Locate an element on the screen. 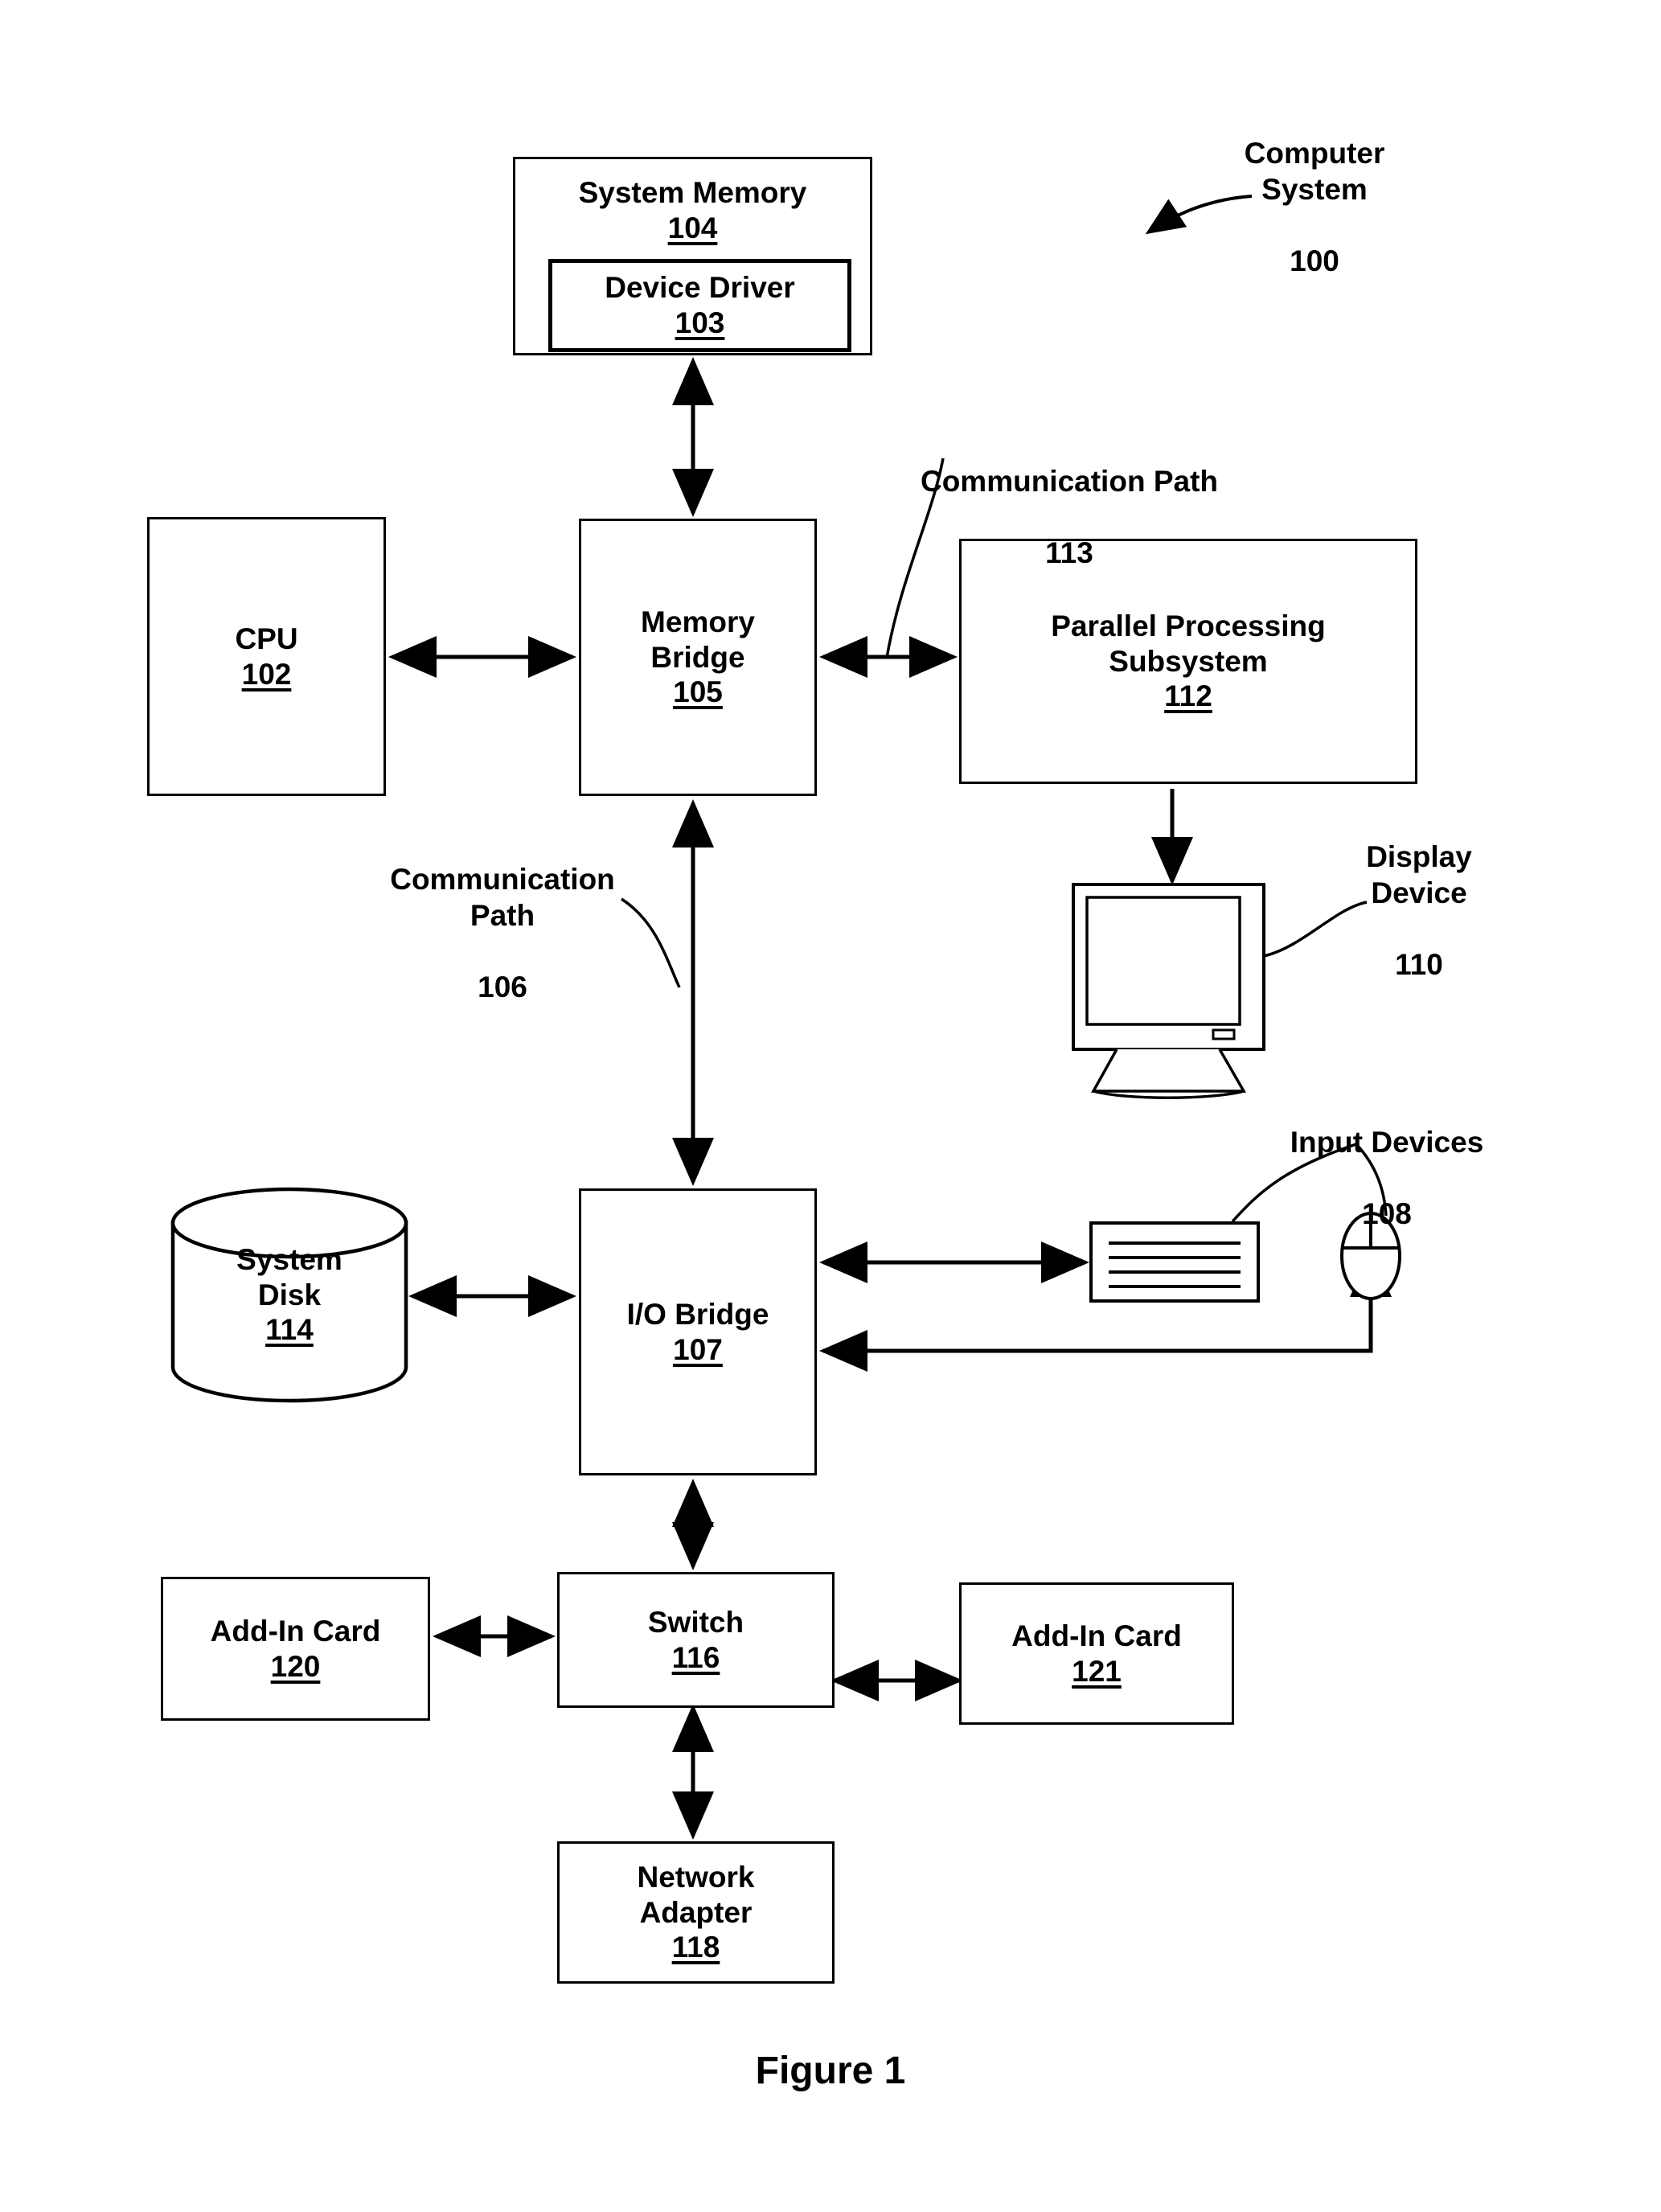  node-system-memory-ref: 104 is located at coordinates (692, 227).